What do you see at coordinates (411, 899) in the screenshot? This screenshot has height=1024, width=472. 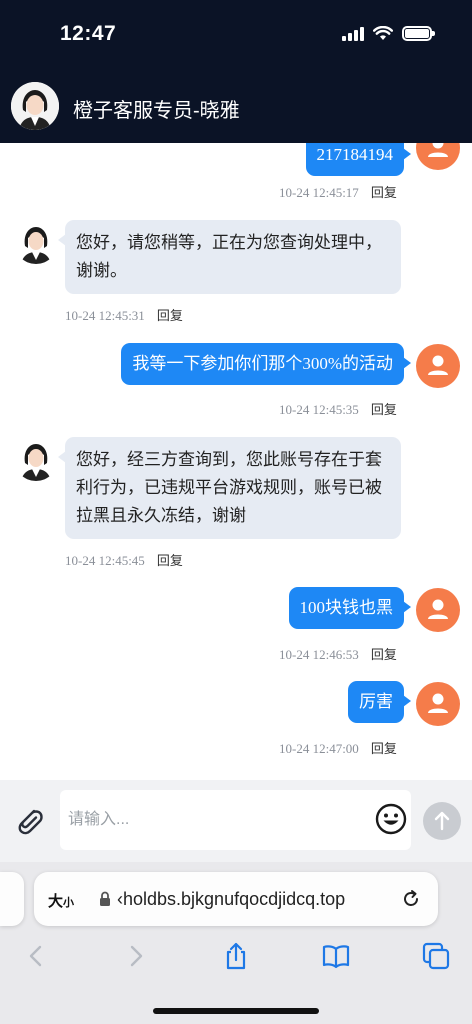 I see `reload-icon` at bounding box center [411, 899].